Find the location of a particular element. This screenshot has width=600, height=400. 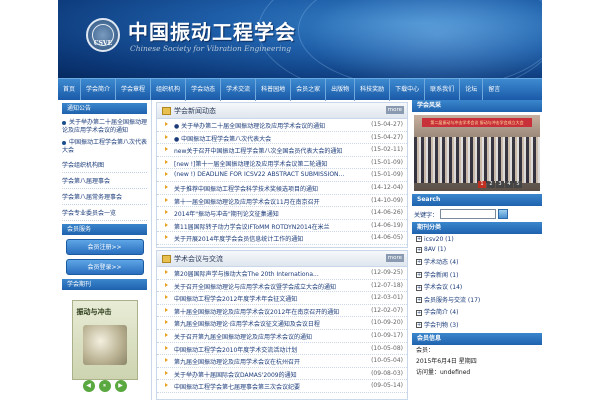

nav-item: 学会简介 is located at coordinates (99, 89).